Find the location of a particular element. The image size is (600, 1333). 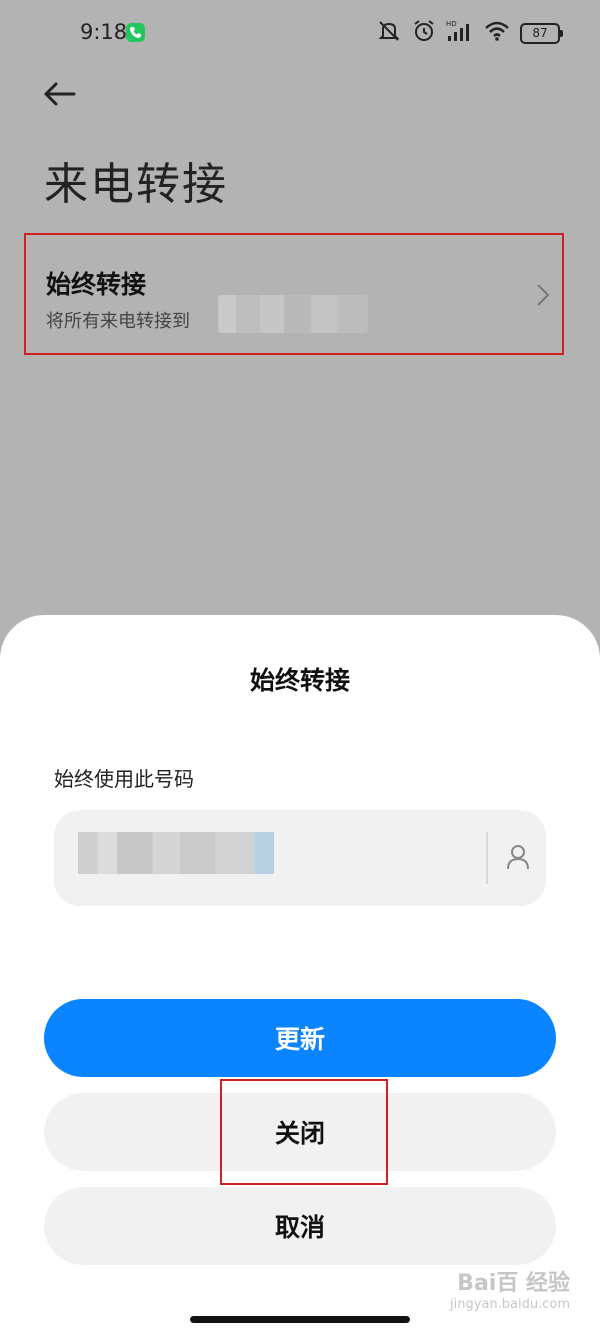

status-time: 9:18 is located at coordinates (104, 32).